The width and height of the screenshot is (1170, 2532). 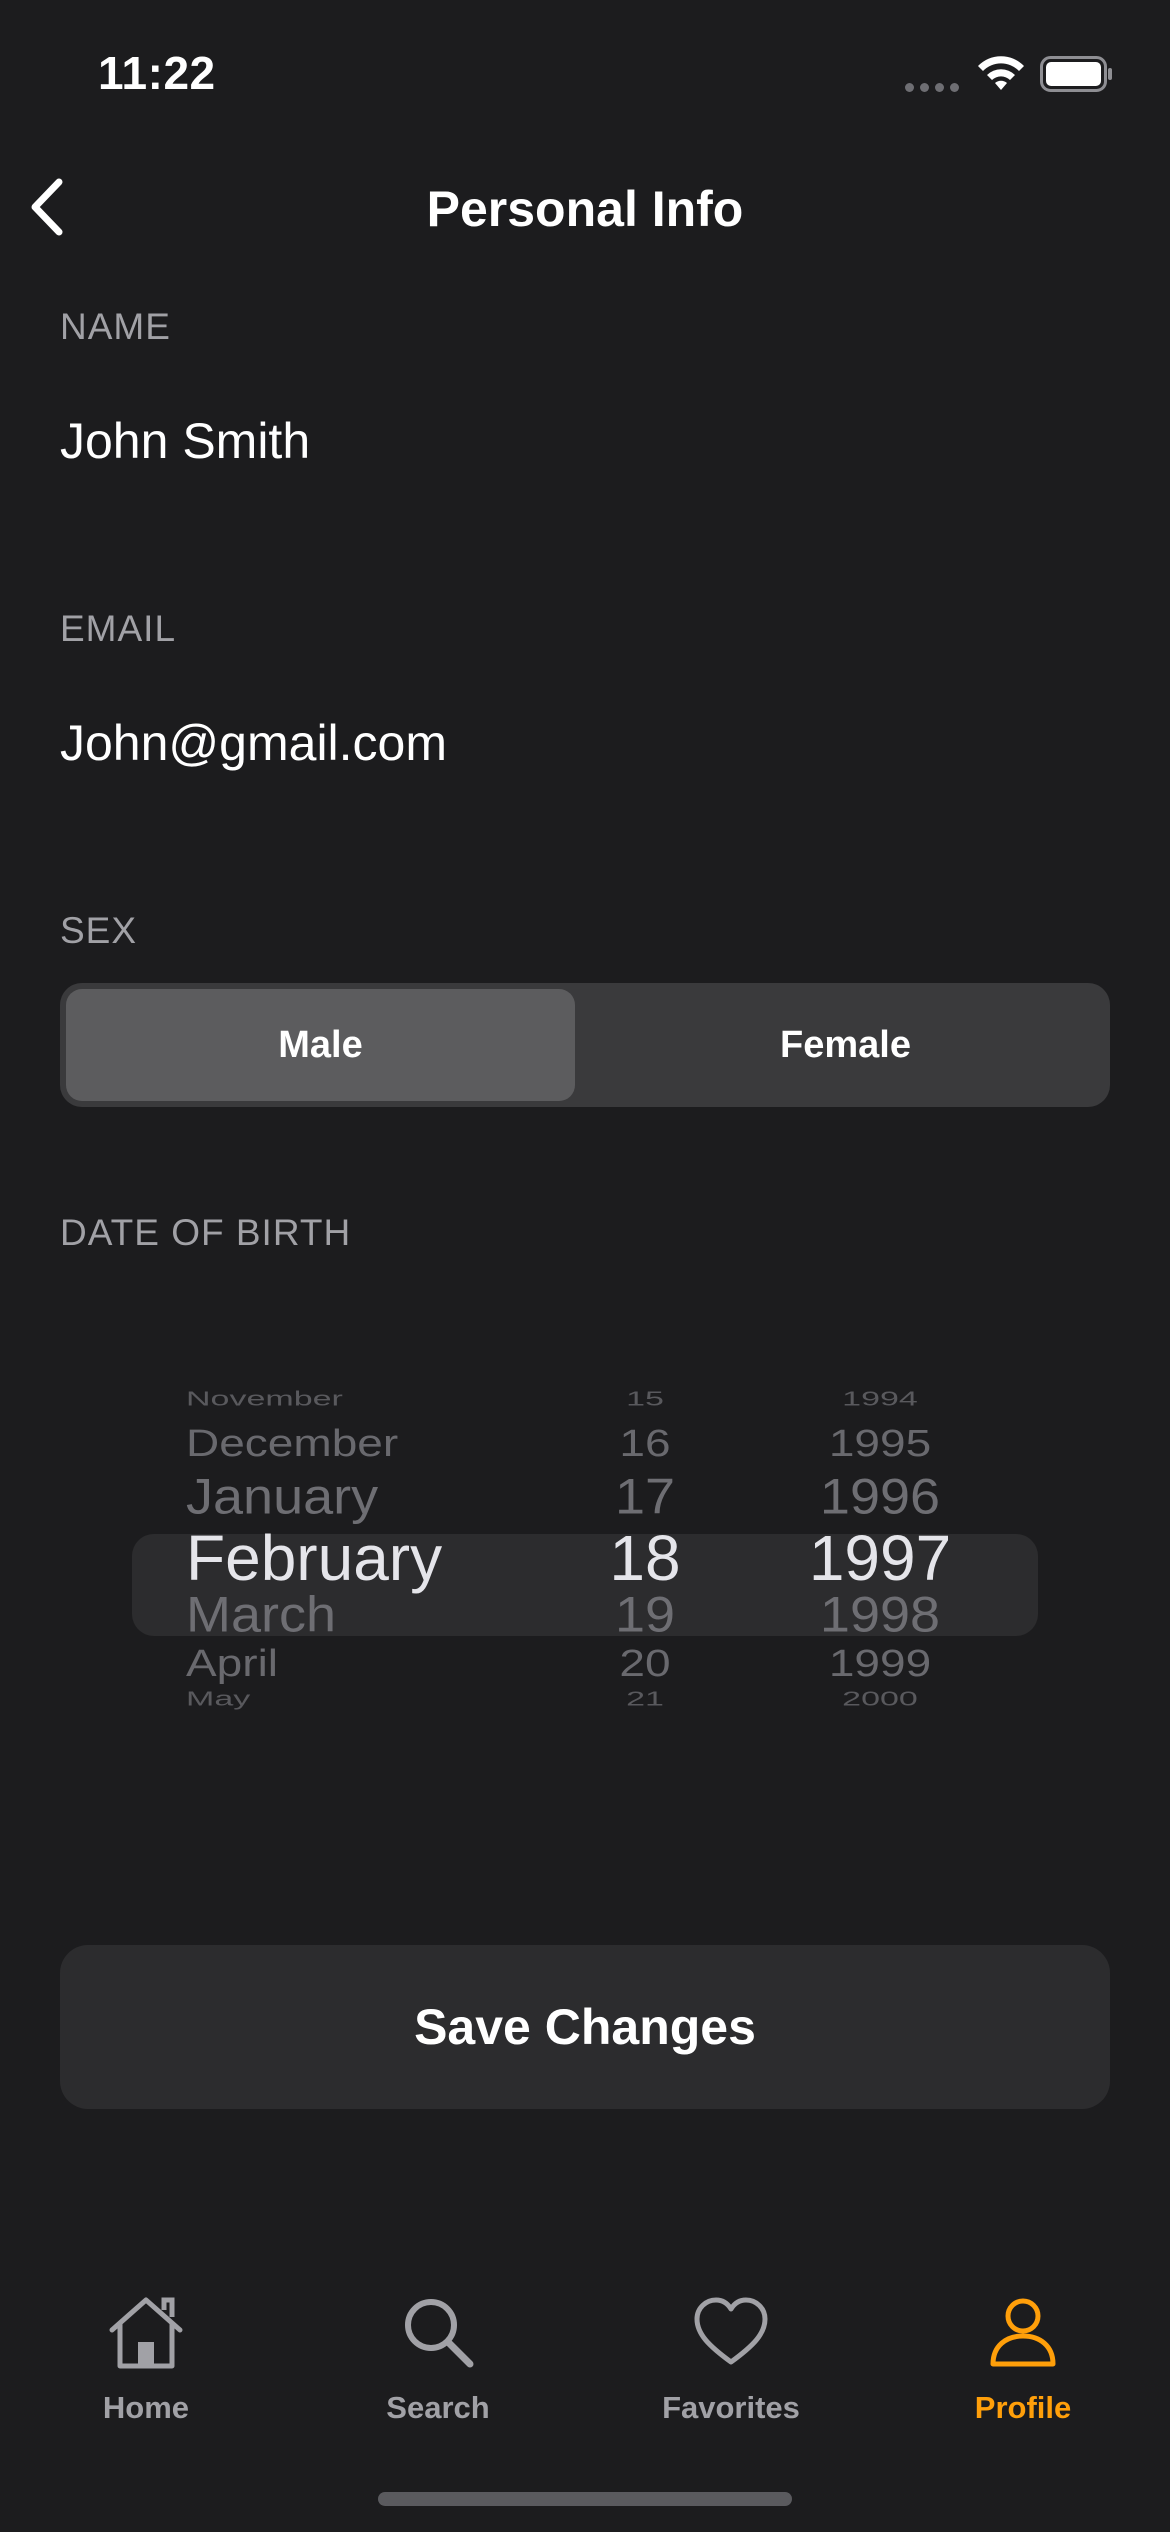 What do you see at coordinates (1023, 2407) in the screenshot?
I see `tab-profile-label: Profile` at bounding box center [1023, 2407].